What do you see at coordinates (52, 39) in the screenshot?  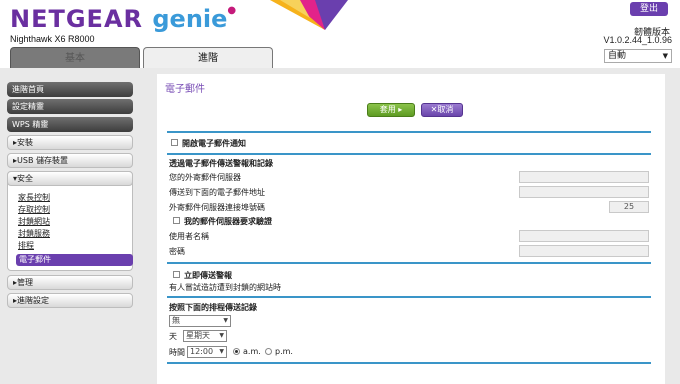 I see `model-name: Nighthawk X6 R8000` at bounding box center [52, 39].